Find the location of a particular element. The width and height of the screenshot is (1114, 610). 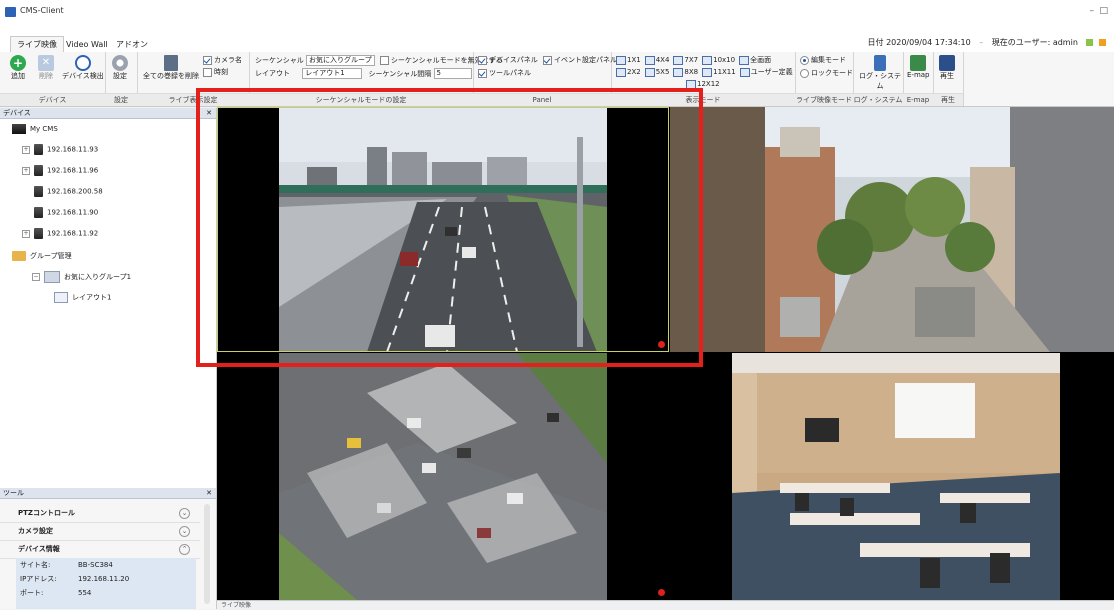

tool-panel-label: ツールパネル is located at coordinates (510, 73).